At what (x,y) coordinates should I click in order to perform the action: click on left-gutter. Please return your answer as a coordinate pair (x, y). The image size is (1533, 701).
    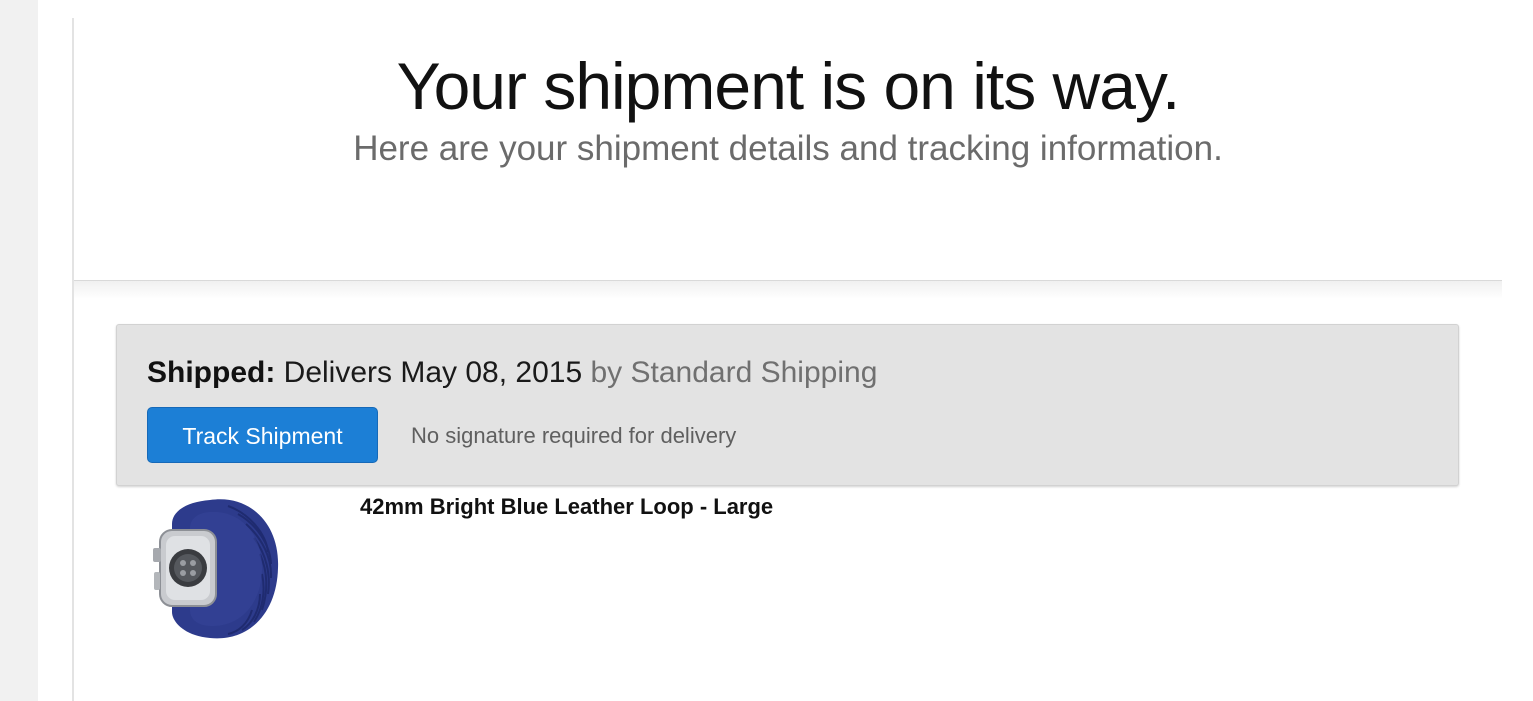
    Looking at the image, I should click on (19, 350).